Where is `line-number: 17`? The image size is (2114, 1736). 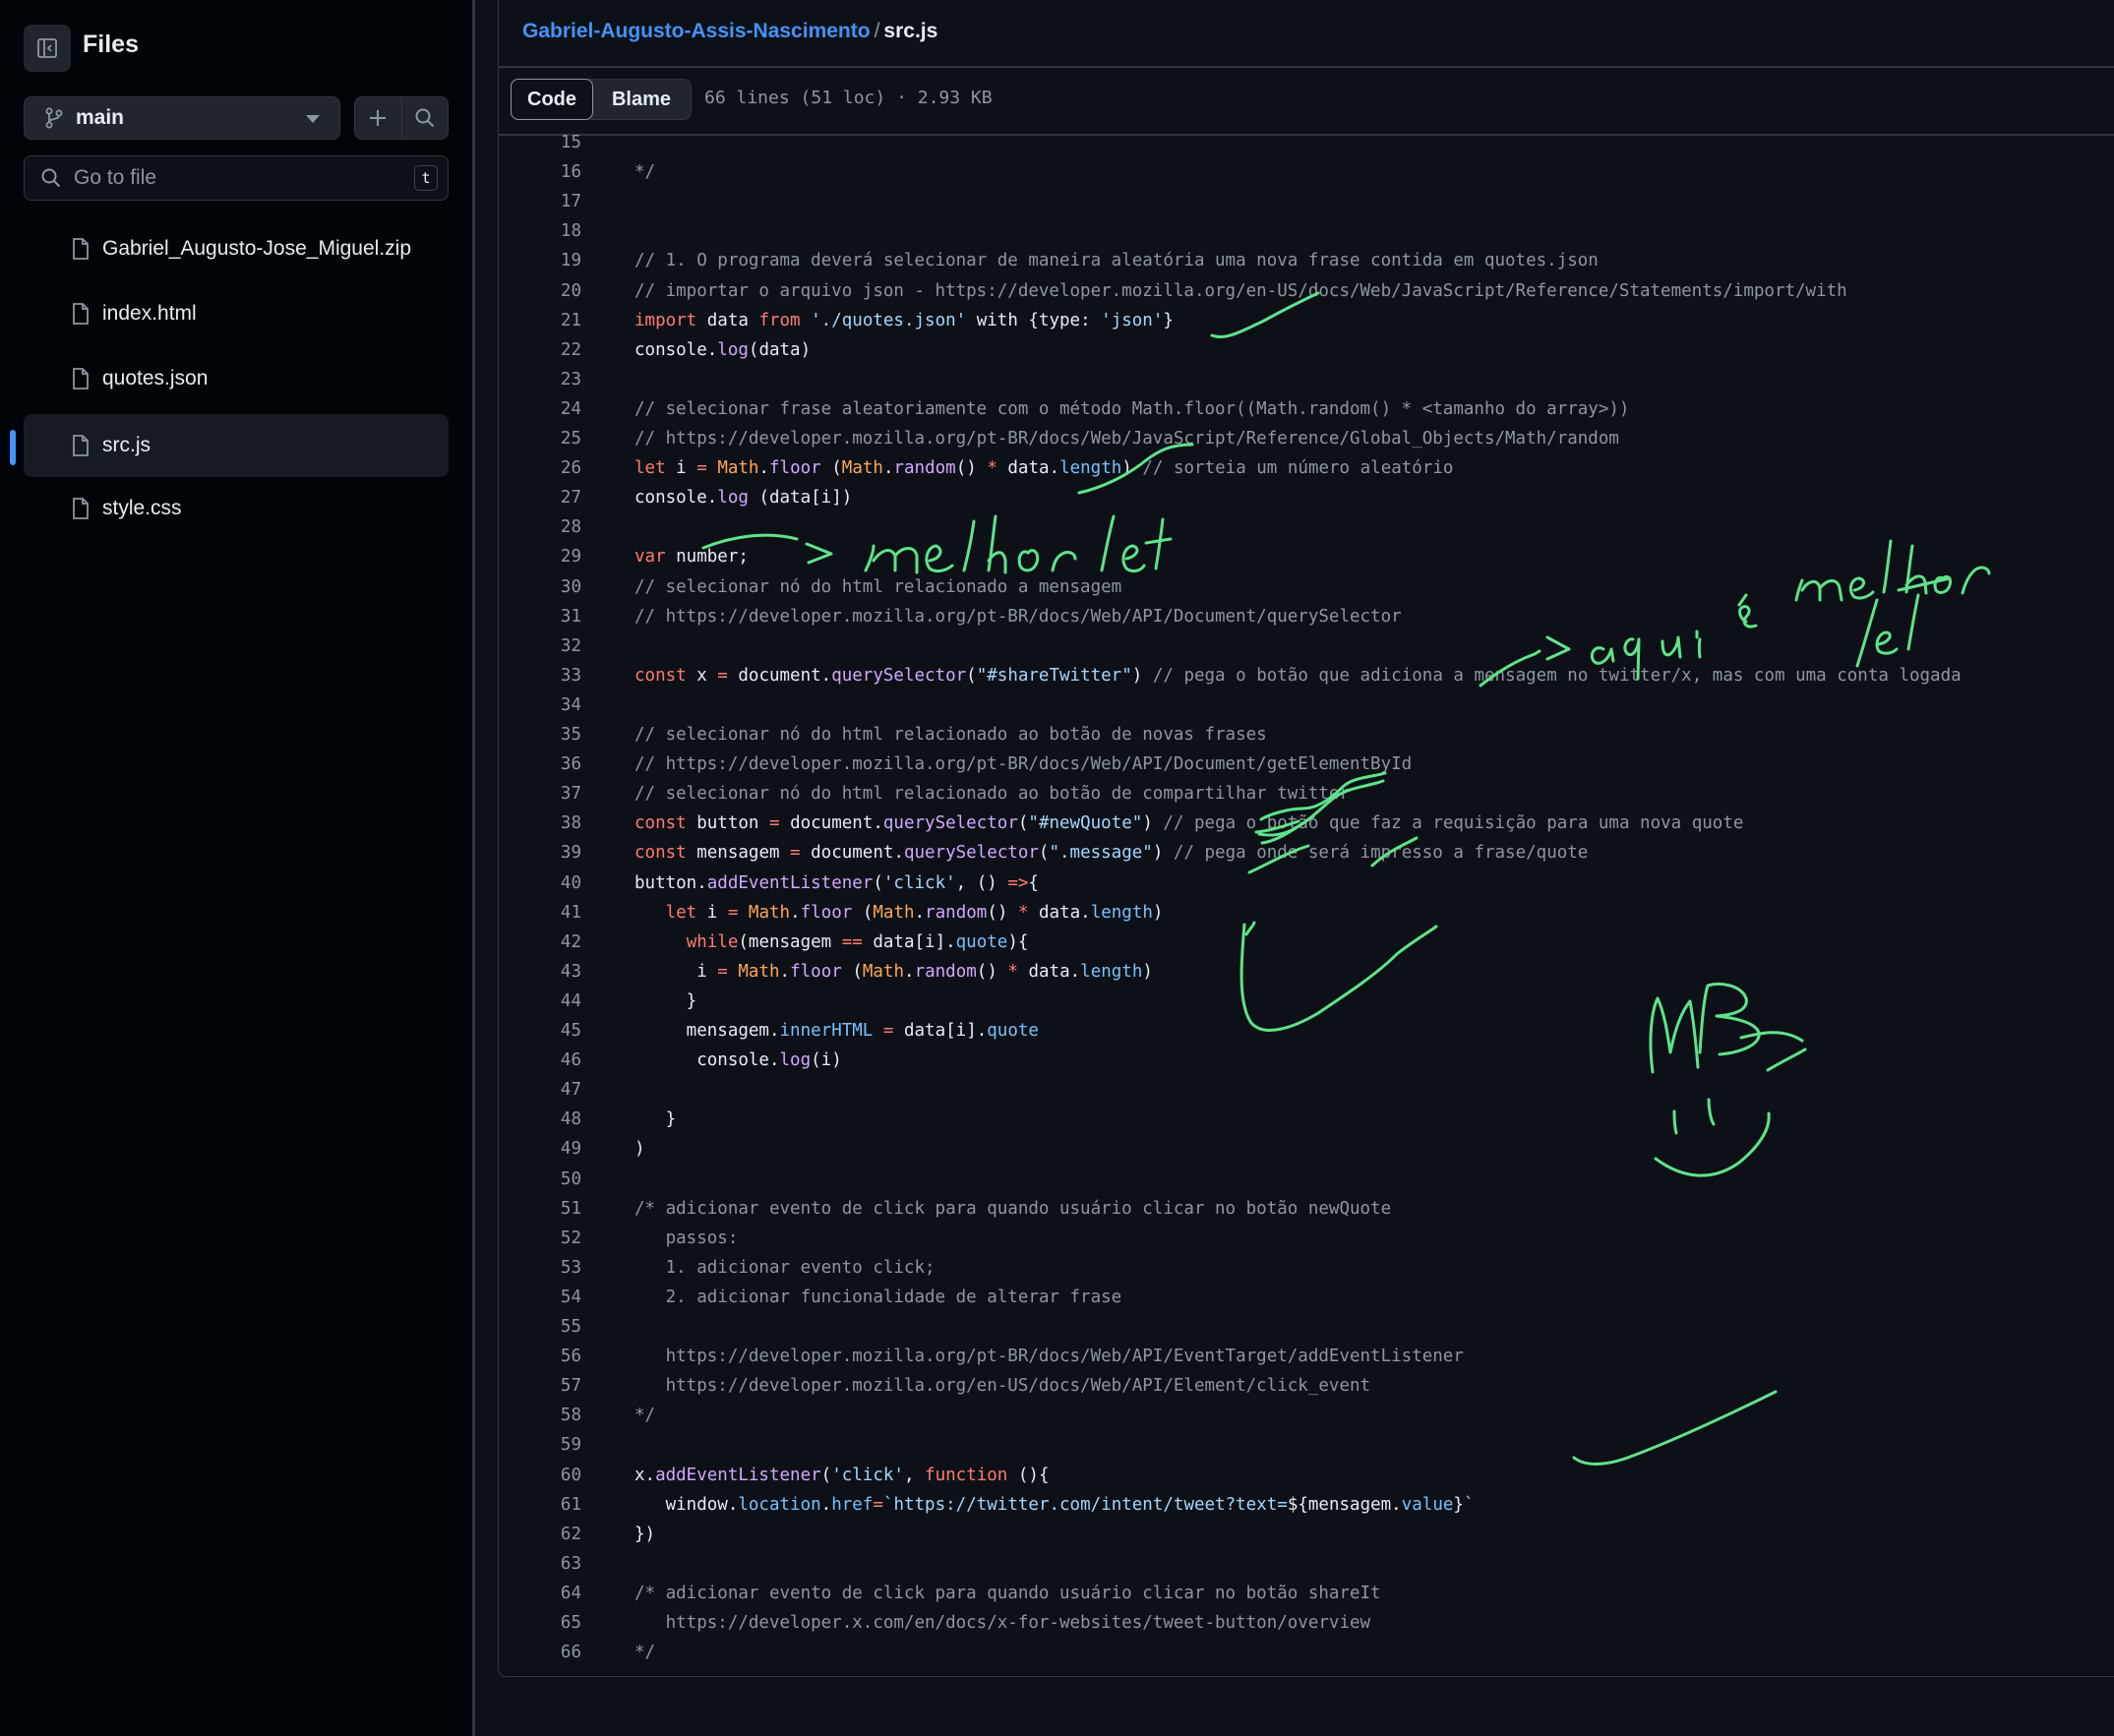
line-number: 17 is located at coordinates (540, 201).